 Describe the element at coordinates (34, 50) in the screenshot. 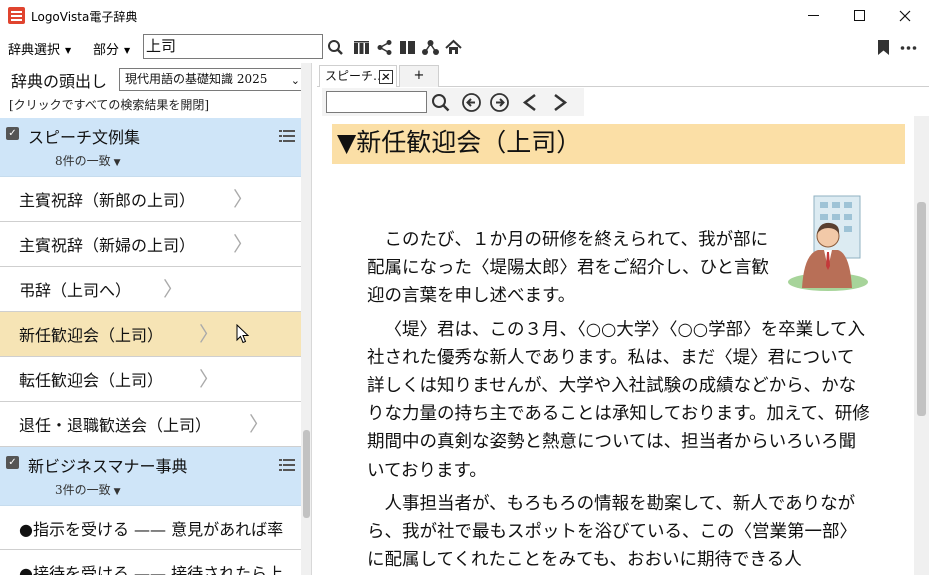

I see `dictionary-select-label: 辞典選択` at that location.